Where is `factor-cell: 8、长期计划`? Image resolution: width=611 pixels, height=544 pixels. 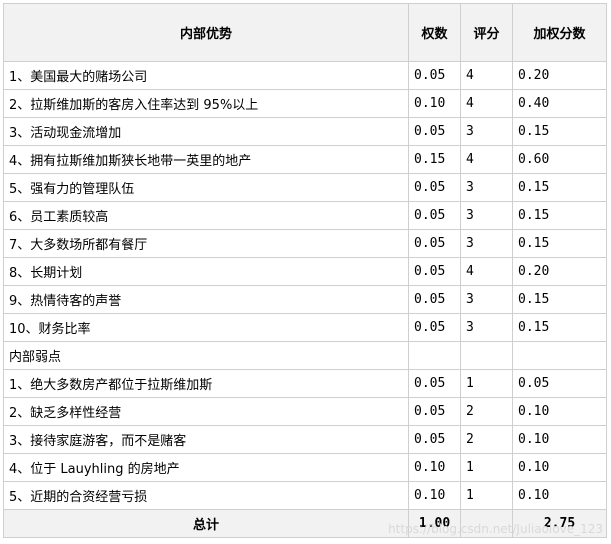
factor-cell: 8、长期计划 is located at coordinates (206, 271).